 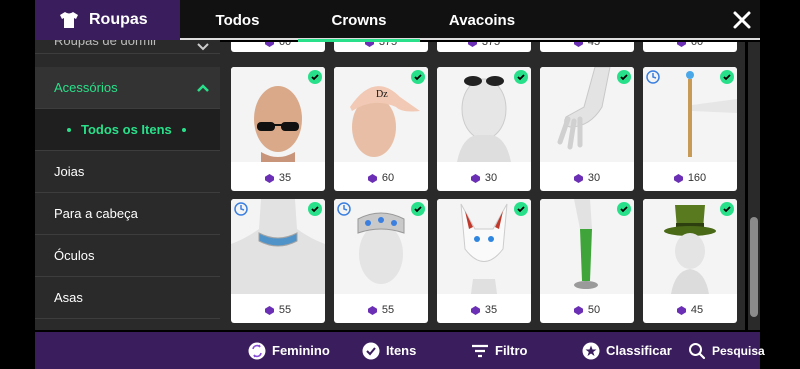 What do you see at coordinates (127, 88) in the screenshot?
I see `sidebar-item-acessorios: Acessórios` at bounding box center [127, 88].